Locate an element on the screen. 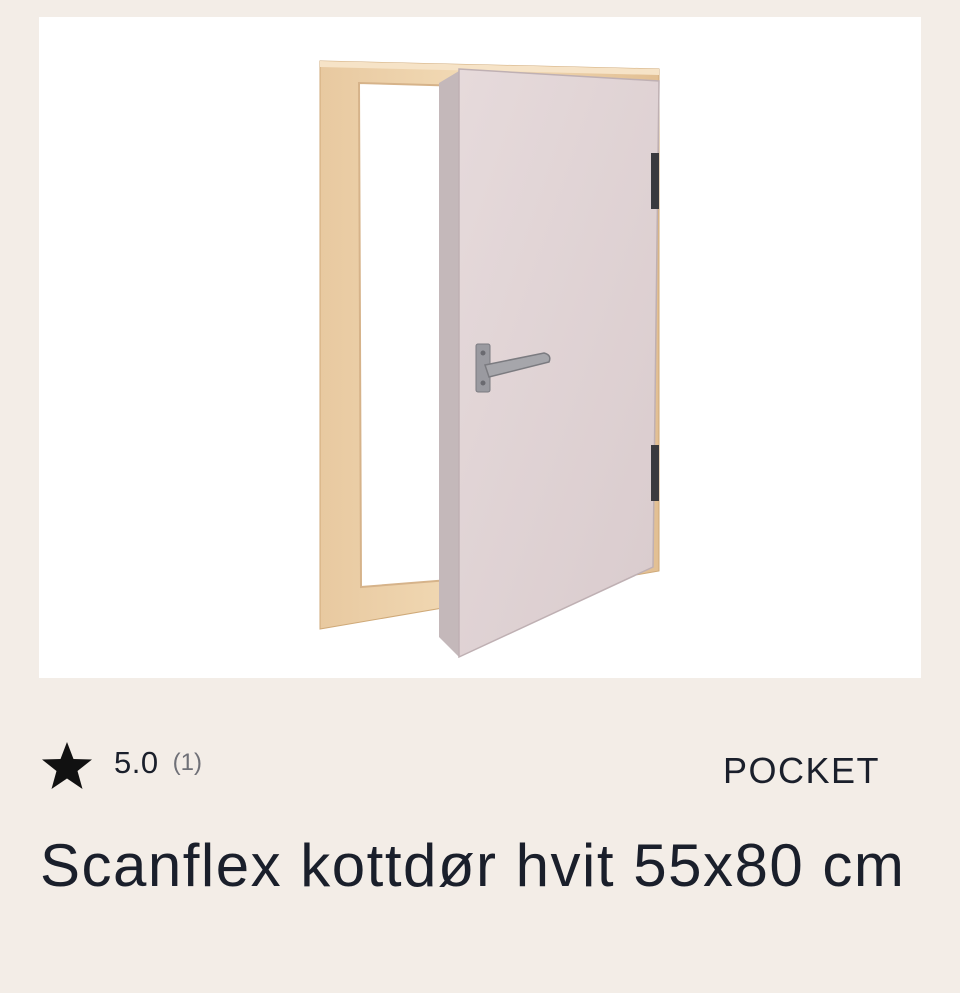 The width and height of the screenshot is (960, 993). hinge-top is located at coordinates (655, 181).